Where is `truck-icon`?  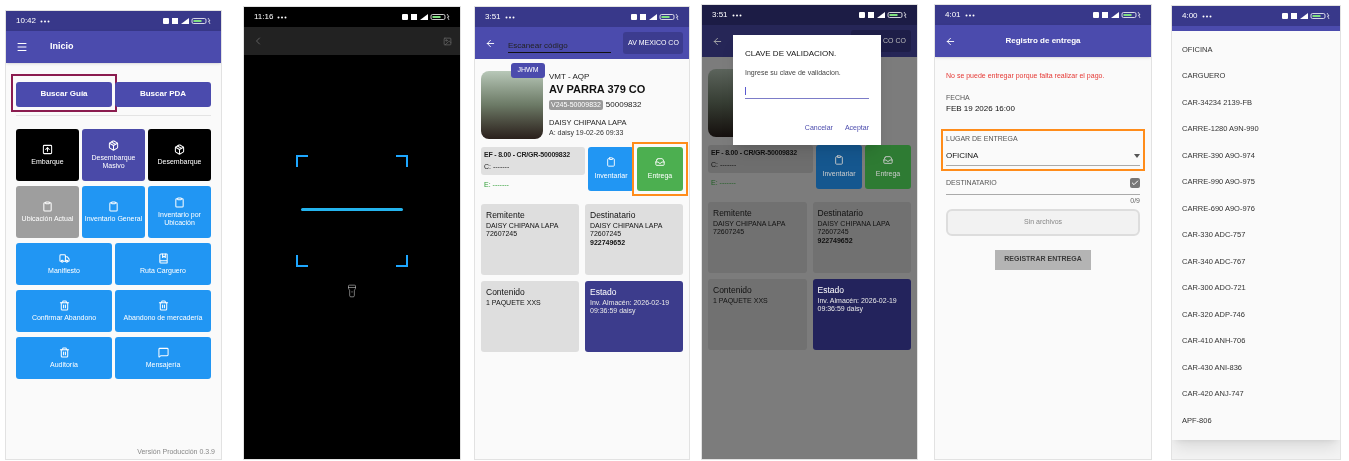
truck-icon is located at coordinates (64, 258).